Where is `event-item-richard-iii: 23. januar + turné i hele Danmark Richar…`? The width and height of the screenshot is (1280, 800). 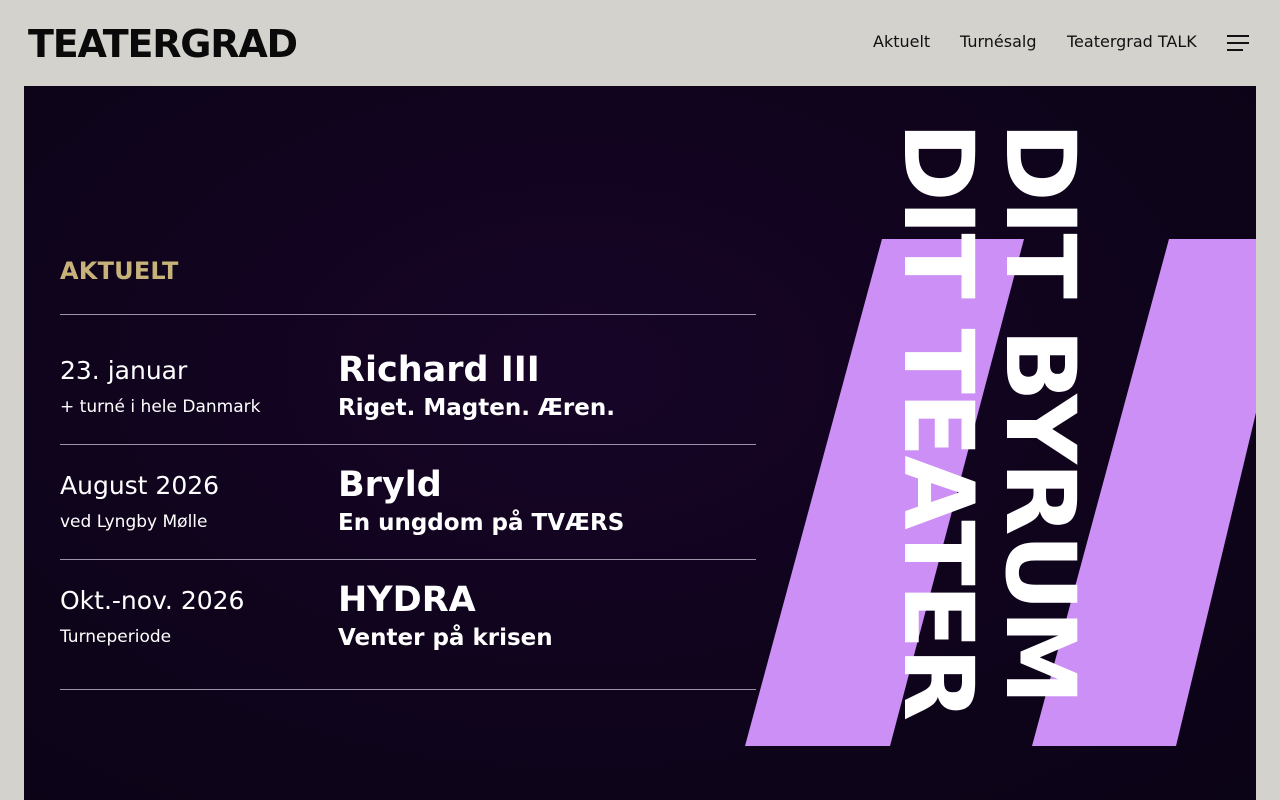
event-item-richard-iii: 23. januar + turné i hele Danmark Richar… is located at coordinates (408, 410).